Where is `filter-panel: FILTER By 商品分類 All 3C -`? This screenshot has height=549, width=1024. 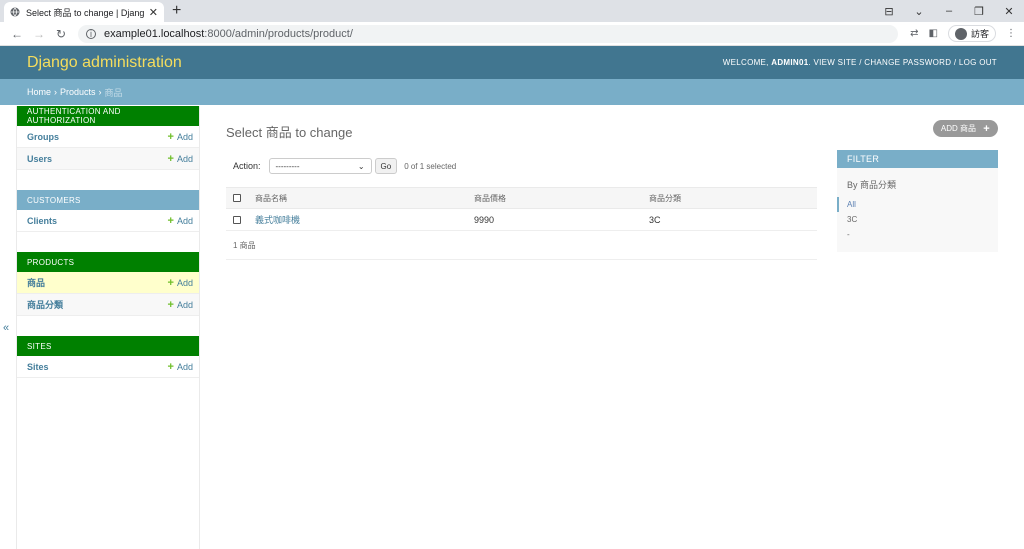 filter-panel: FILTER By 商品分類 All 3C - is located at coordinates (917, 201).